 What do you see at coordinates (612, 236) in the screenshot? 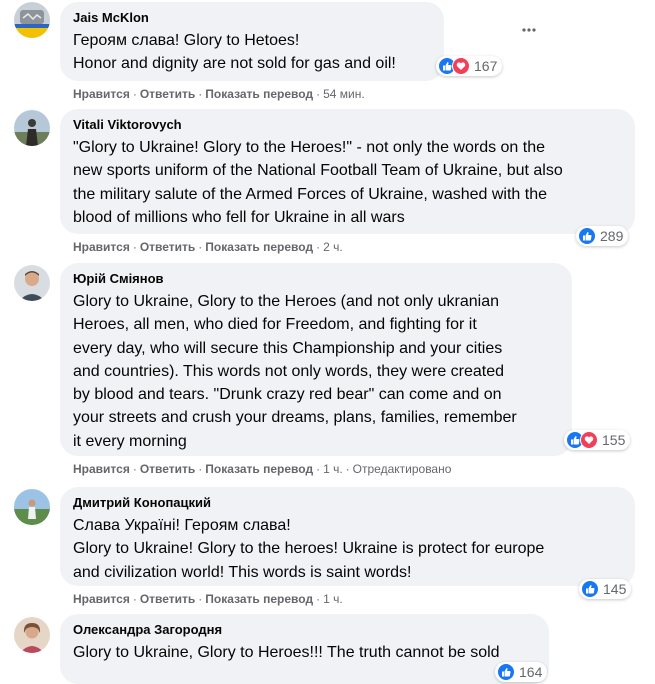
I see `reaction-count: 289` at bounding box center [612, 236].